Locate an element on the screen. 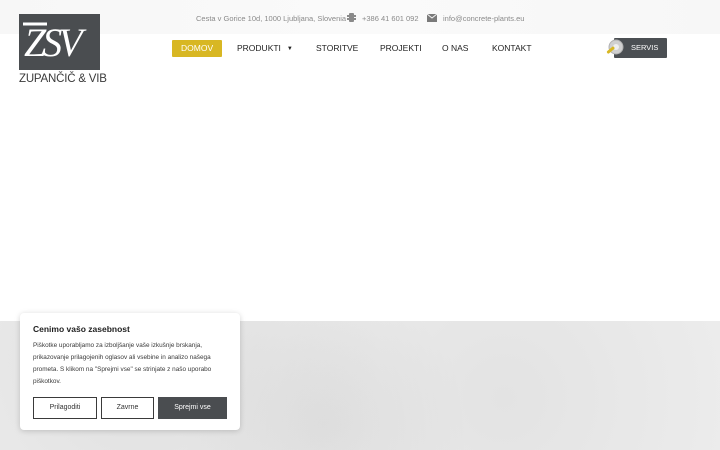 Image resolution: width=720 pixels, height=450 pixels. company-logo: ZSV ZUPANČIČ & VIB is located at coordinates (63, 51).